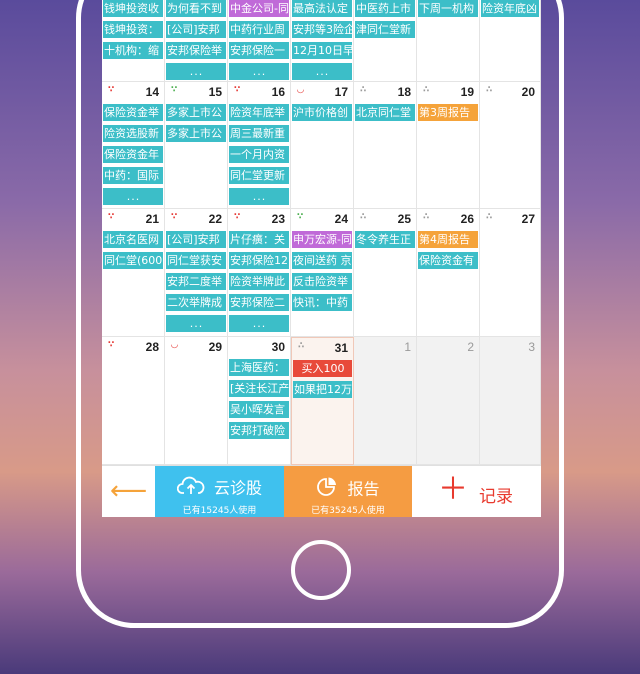 The height and width of the screenshot is (674, 640). Describe the element at coordinates (259, 388) in the screenshot. I see `calendar-event: [关注长江产` at that location.